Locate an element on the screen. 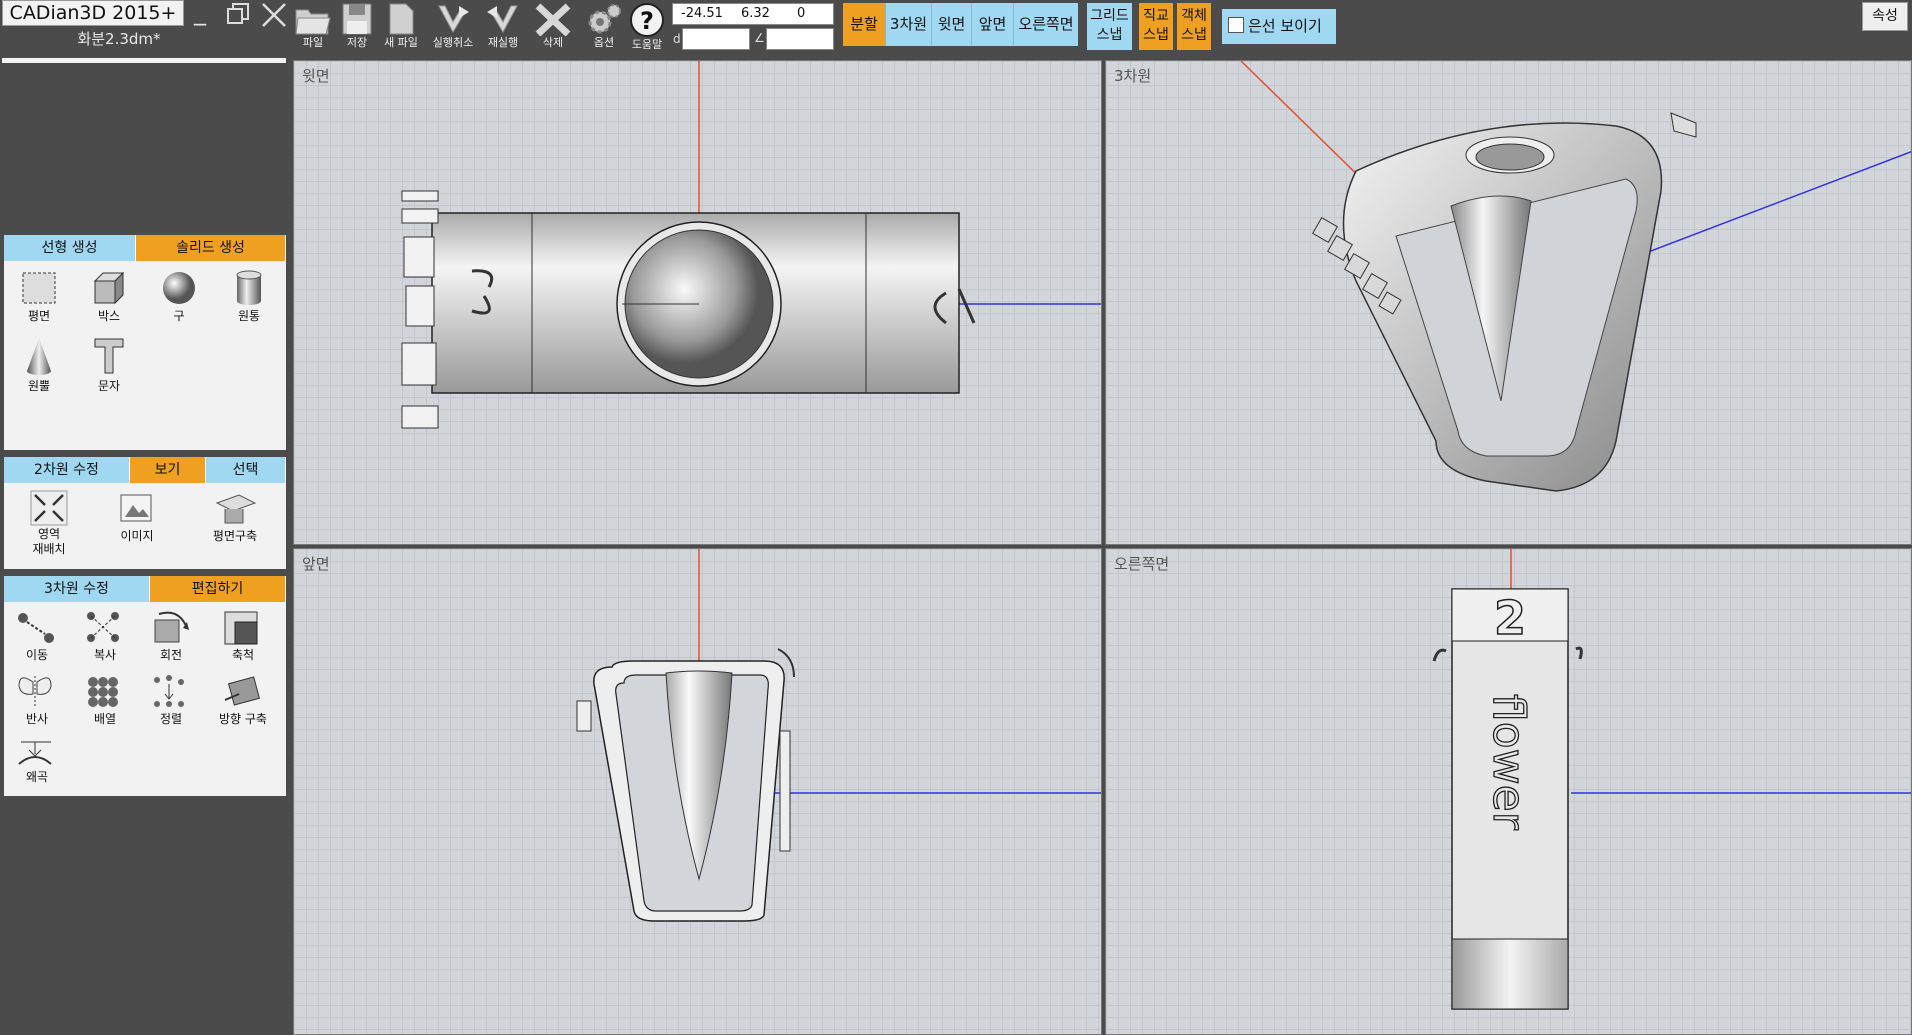 The height and width of the screenshot is (1035, 1912). text-t-icon is located at coordinates (109, 356).